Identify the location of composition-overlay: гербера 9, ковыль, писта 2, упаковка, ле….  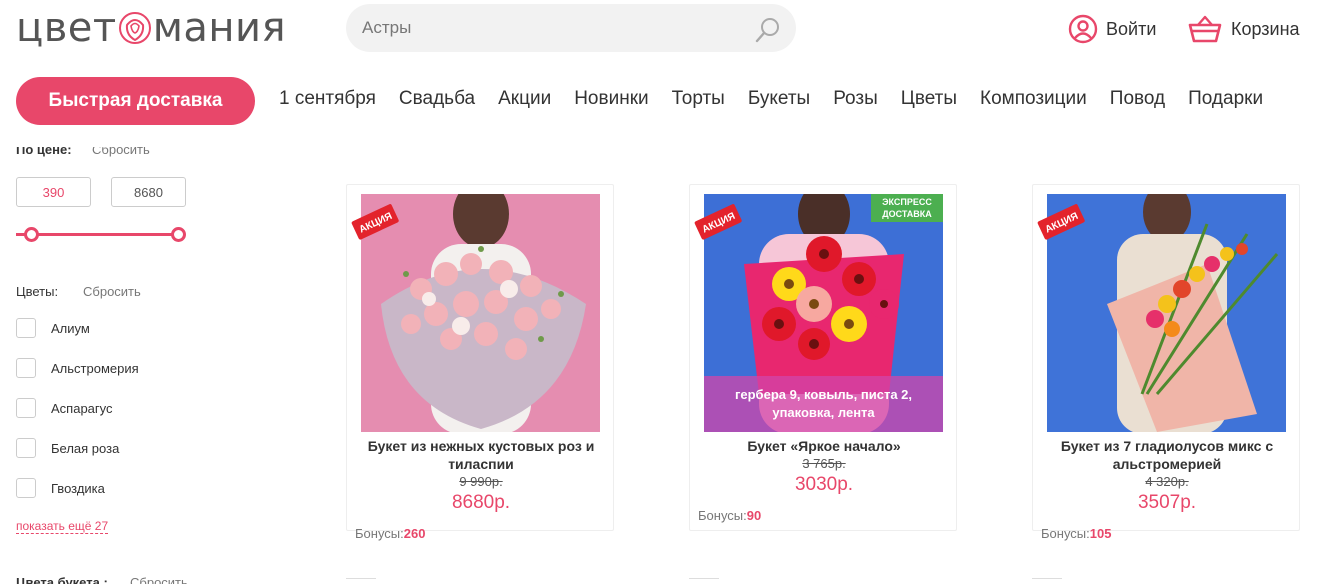
(823, 404).